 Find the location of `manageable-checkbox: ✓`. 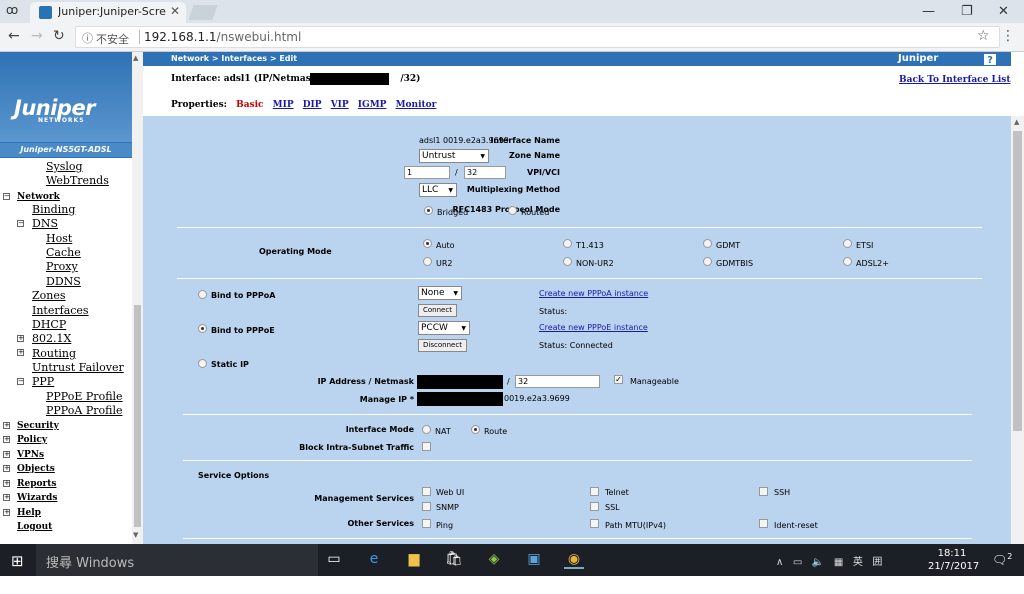

manageable-checkbox: ✓ is located at coordinates (618, 379).